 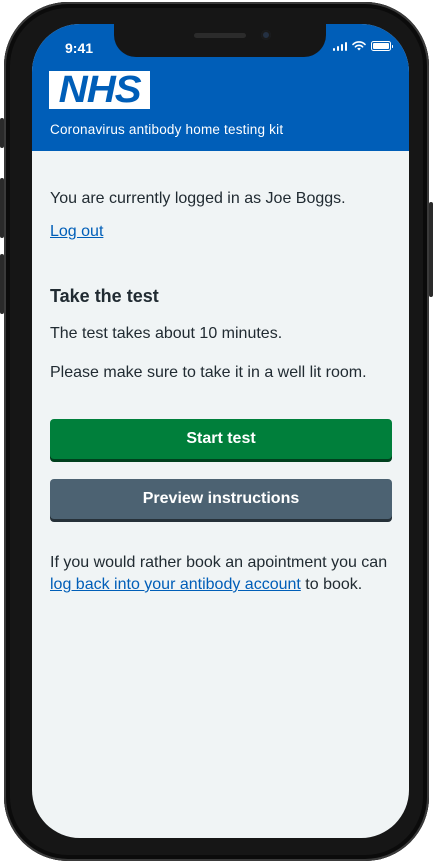 I want to click on rebook-text-end: to book., so click(x=331, y=584).